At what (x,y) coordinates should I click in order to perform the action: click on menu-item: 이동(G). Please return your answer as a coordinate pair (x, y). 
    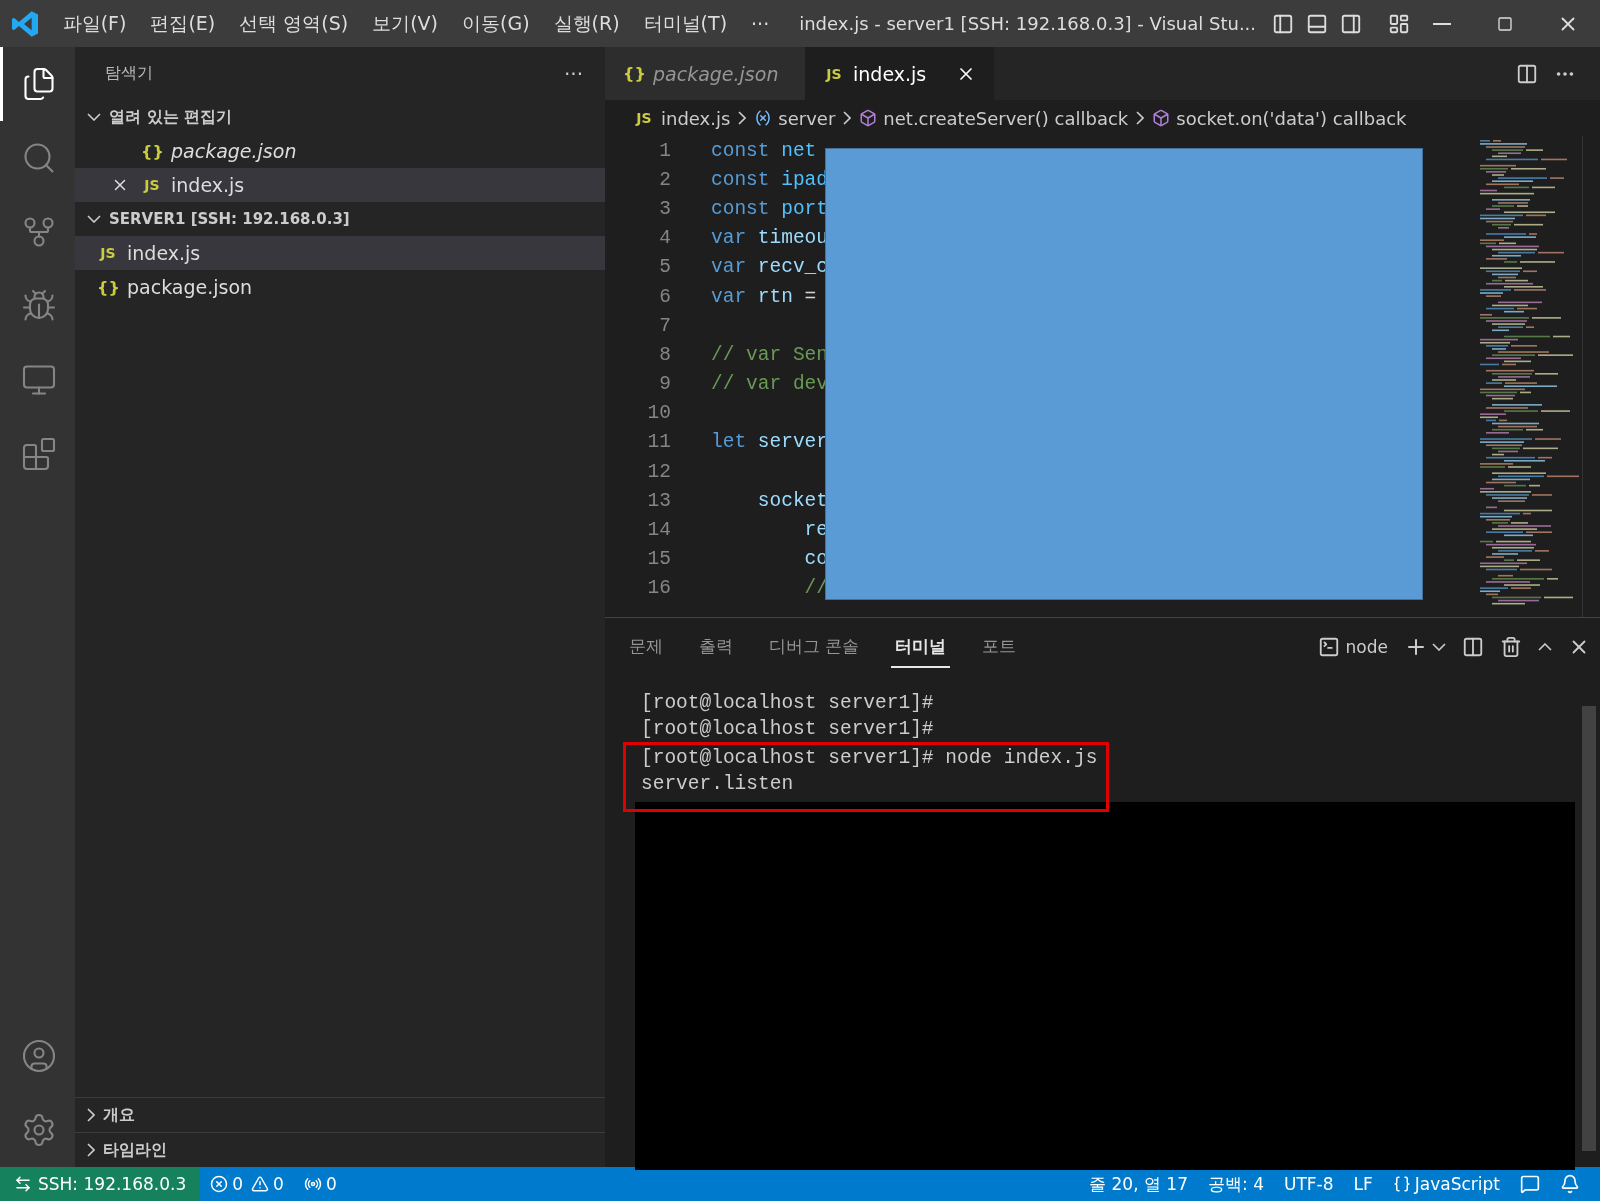
    Looking at the image, I should click on (496, 23).